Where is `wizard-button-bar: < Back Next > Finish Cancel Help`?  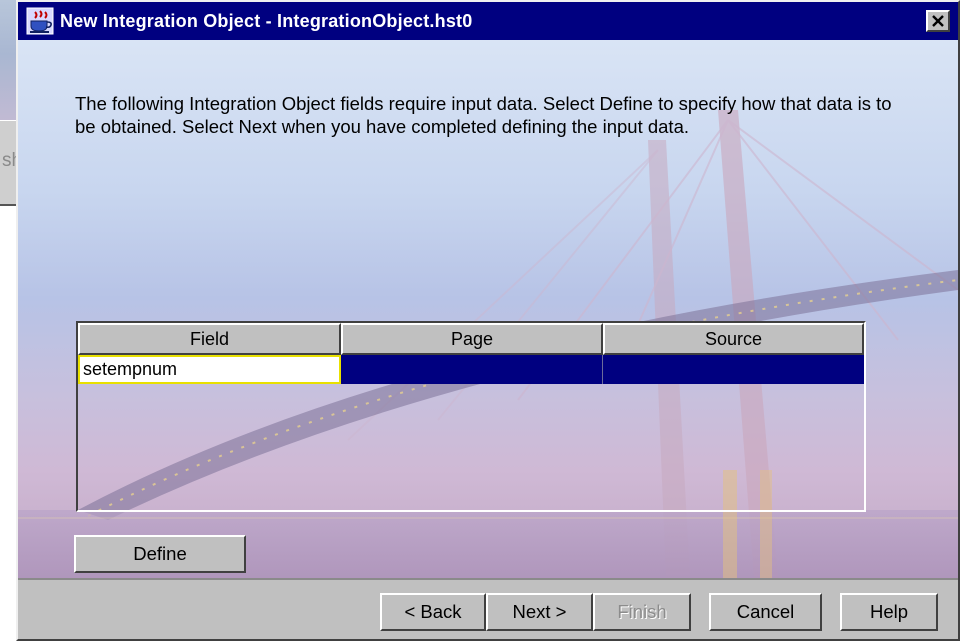 wizard-button-bar: < Back Next > Finish Cancel Help is located at coordinates (488, 608).